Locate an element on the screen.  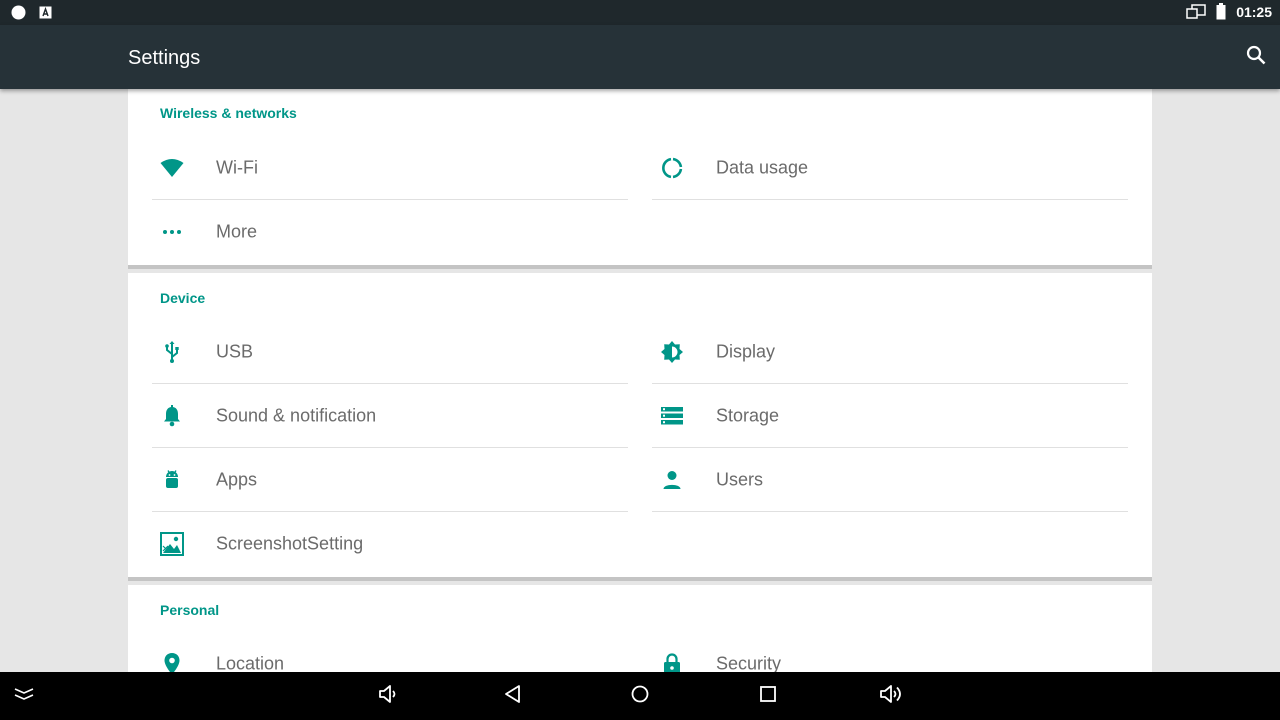
setting-item-screenshot: ScreenshotSetting is located at coordinates (390, 544).